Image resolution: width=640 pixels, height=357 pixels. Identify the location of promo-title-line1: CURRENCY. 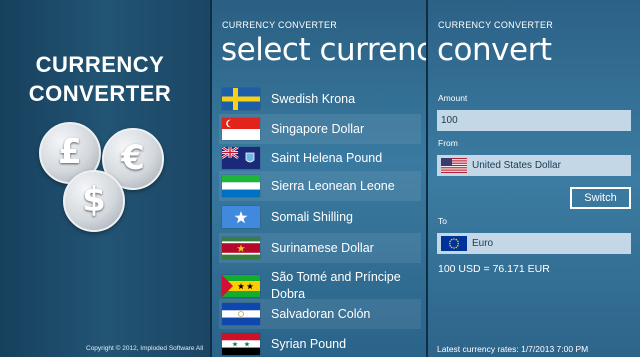
(100, 64).